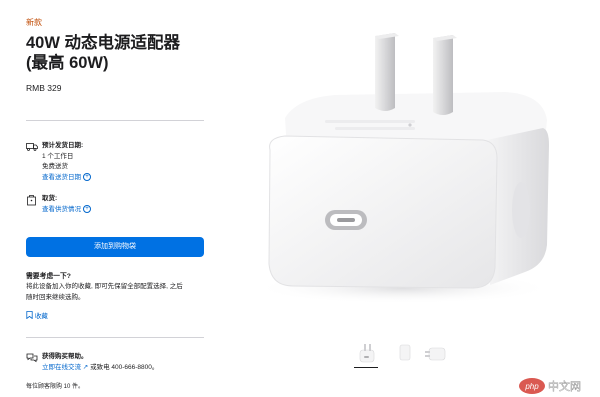 This screenshot has width=600, height=397. Describe the element at coordinates (55, 166) in the screenshot. I see `delivery-shipping: 免费送货` at that location.